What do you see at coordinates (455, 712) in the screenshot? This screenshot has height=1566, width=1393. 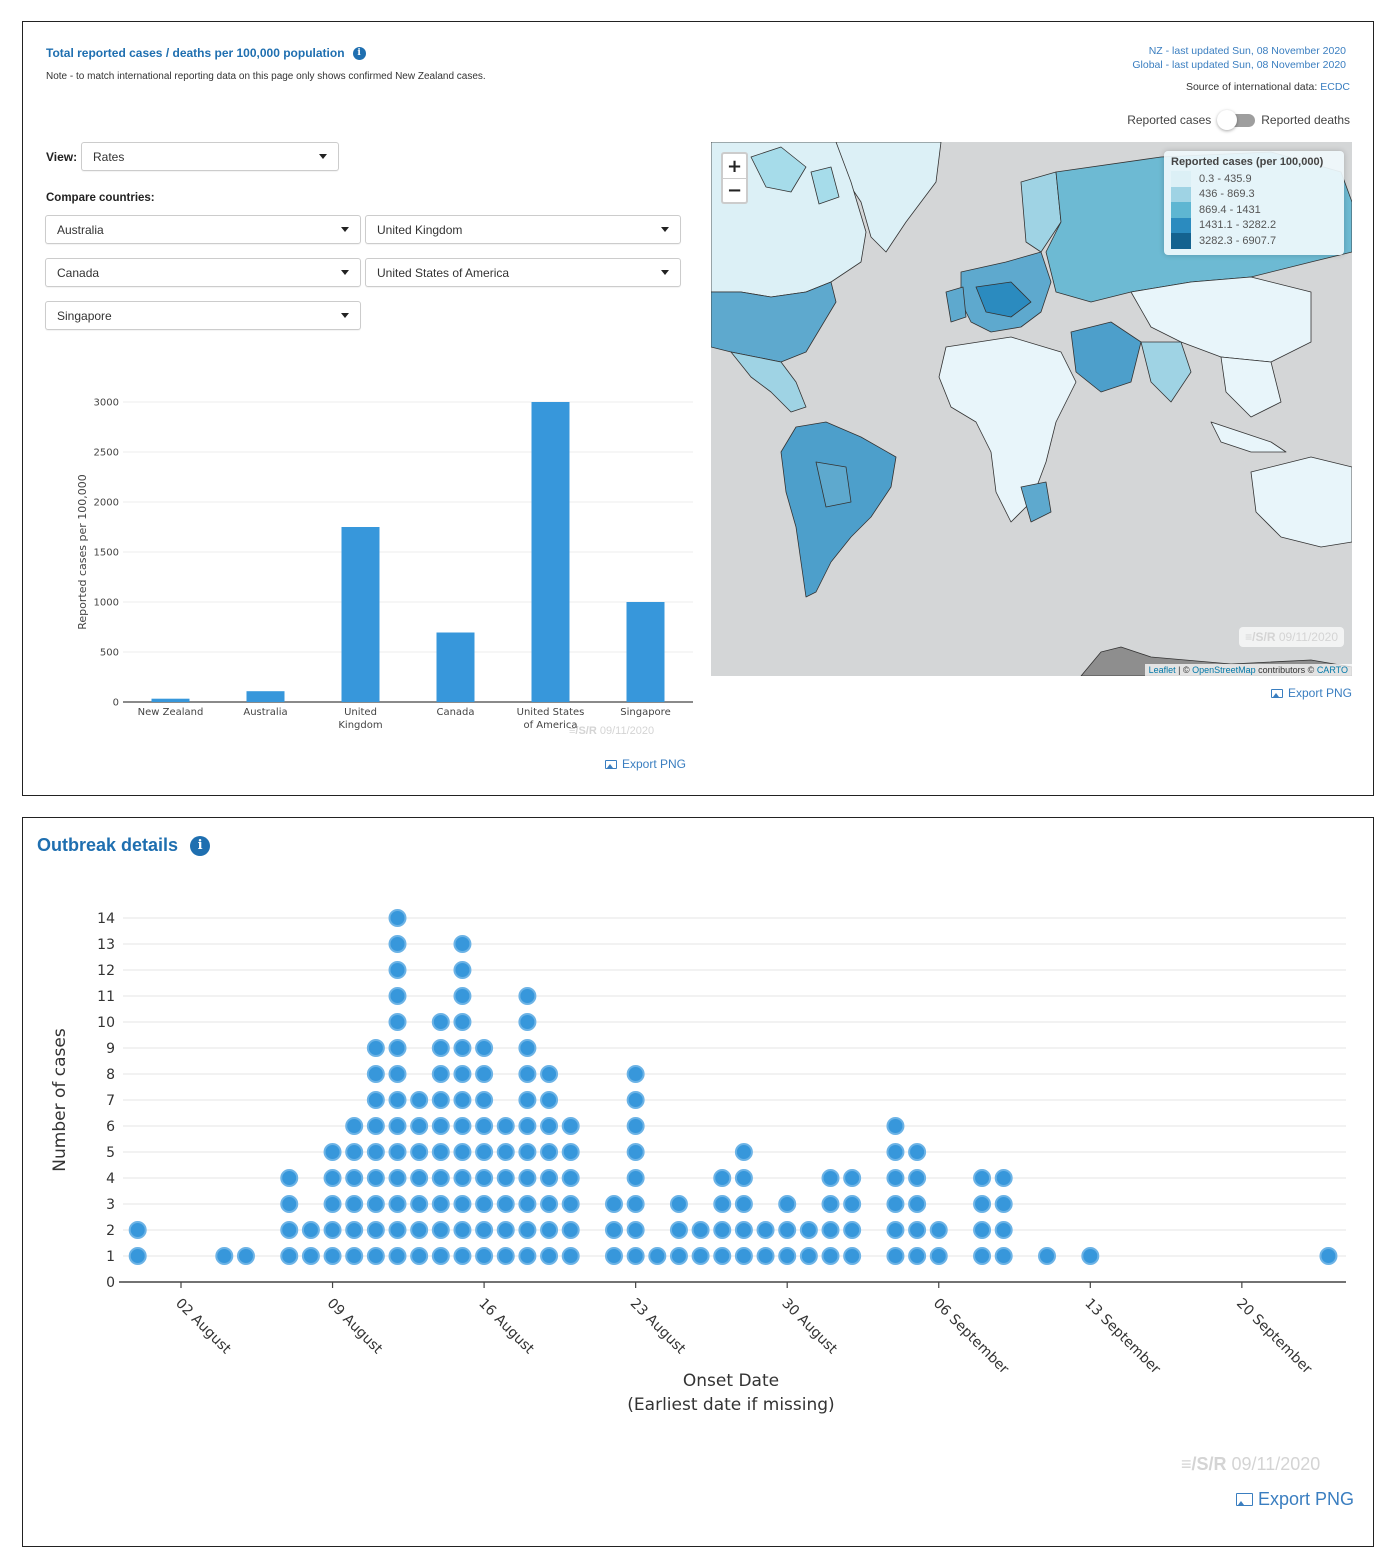 I see `x-tick-label: Canada` at bounding box center [455, 712].